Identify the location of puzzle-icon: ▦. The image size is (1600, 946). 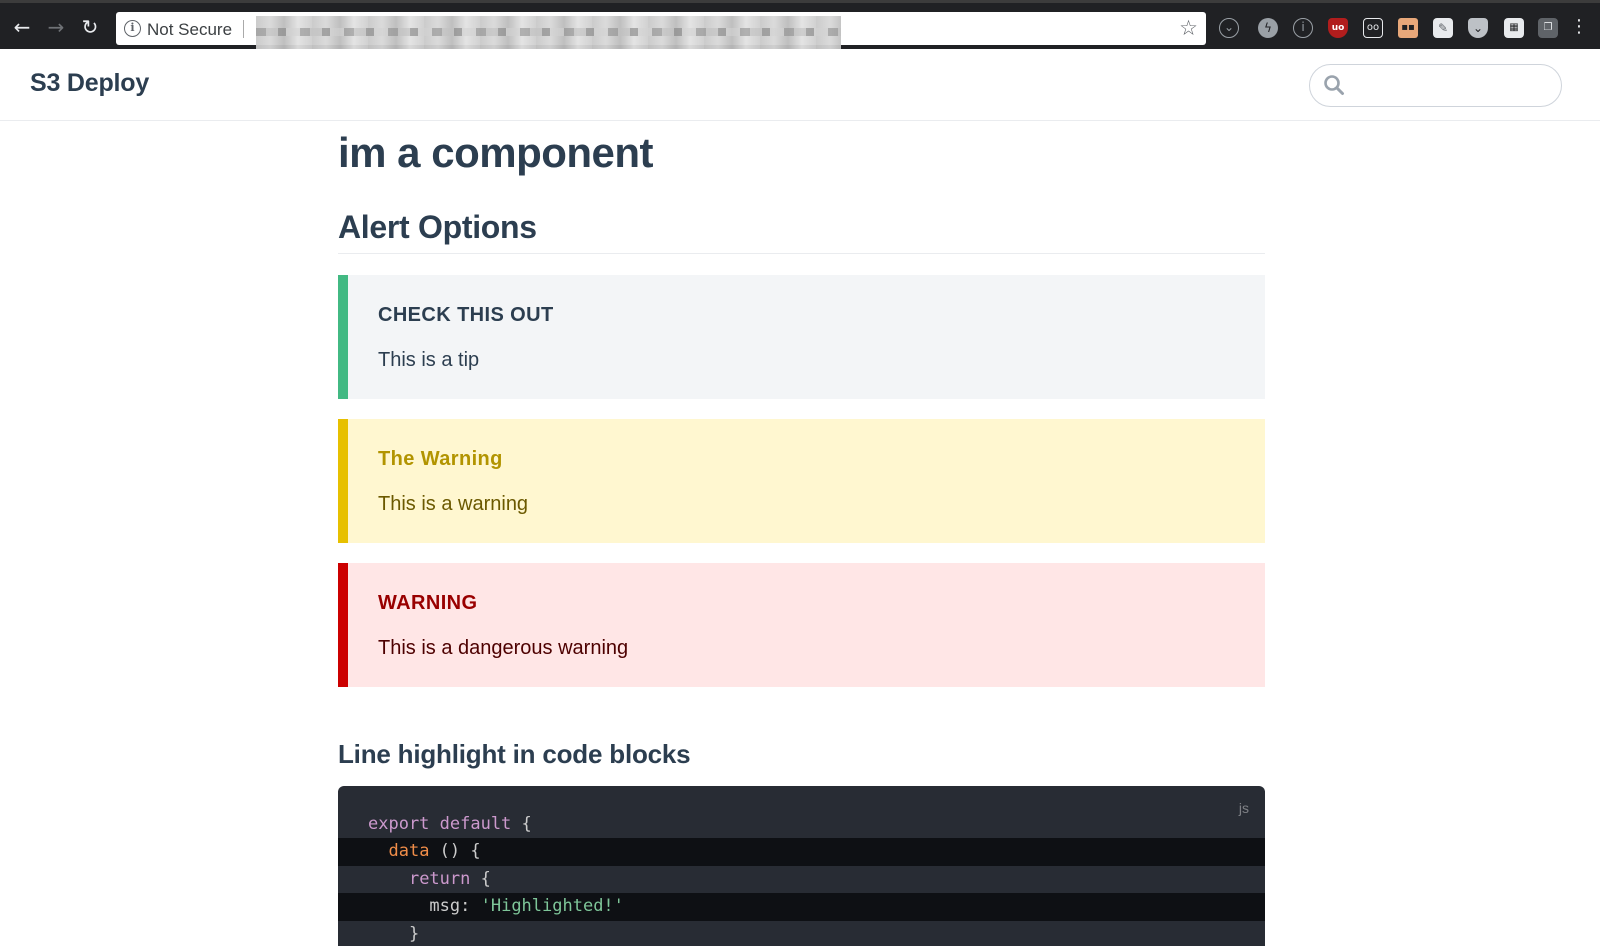
(1514, 28).